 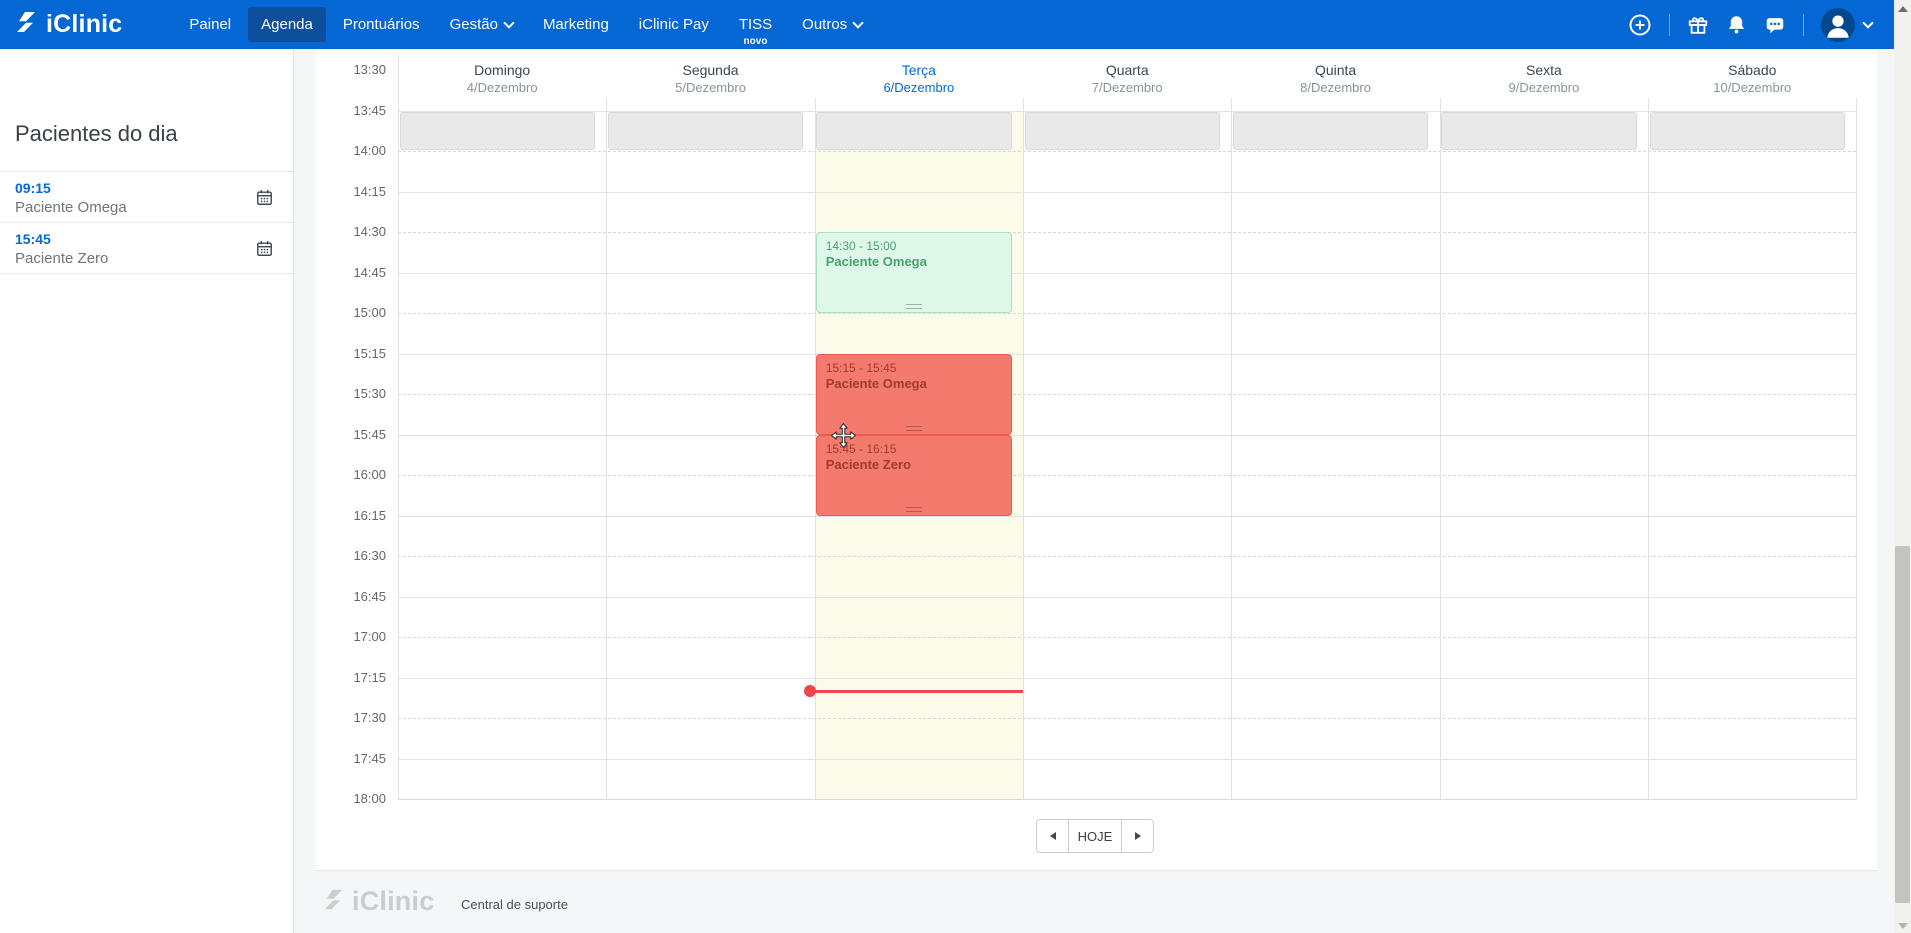 What do you see at coordinates (825, 24) in the screenshot?
I see `nav-item-label: Outros` at bounding box center [825, 24].